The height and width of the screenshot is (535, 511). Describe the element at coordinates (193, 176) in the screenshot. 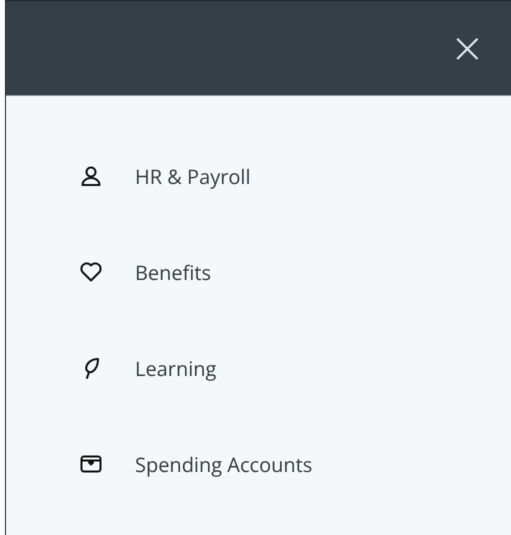

I see `menu-item: HR & Payroll` at that location.